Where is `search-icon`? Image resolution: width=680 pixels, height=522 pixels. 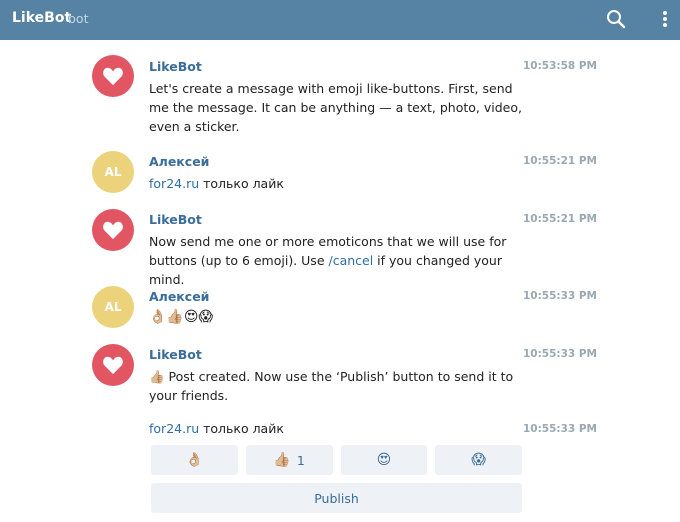 search-icon is located at coordinates (616, 19).